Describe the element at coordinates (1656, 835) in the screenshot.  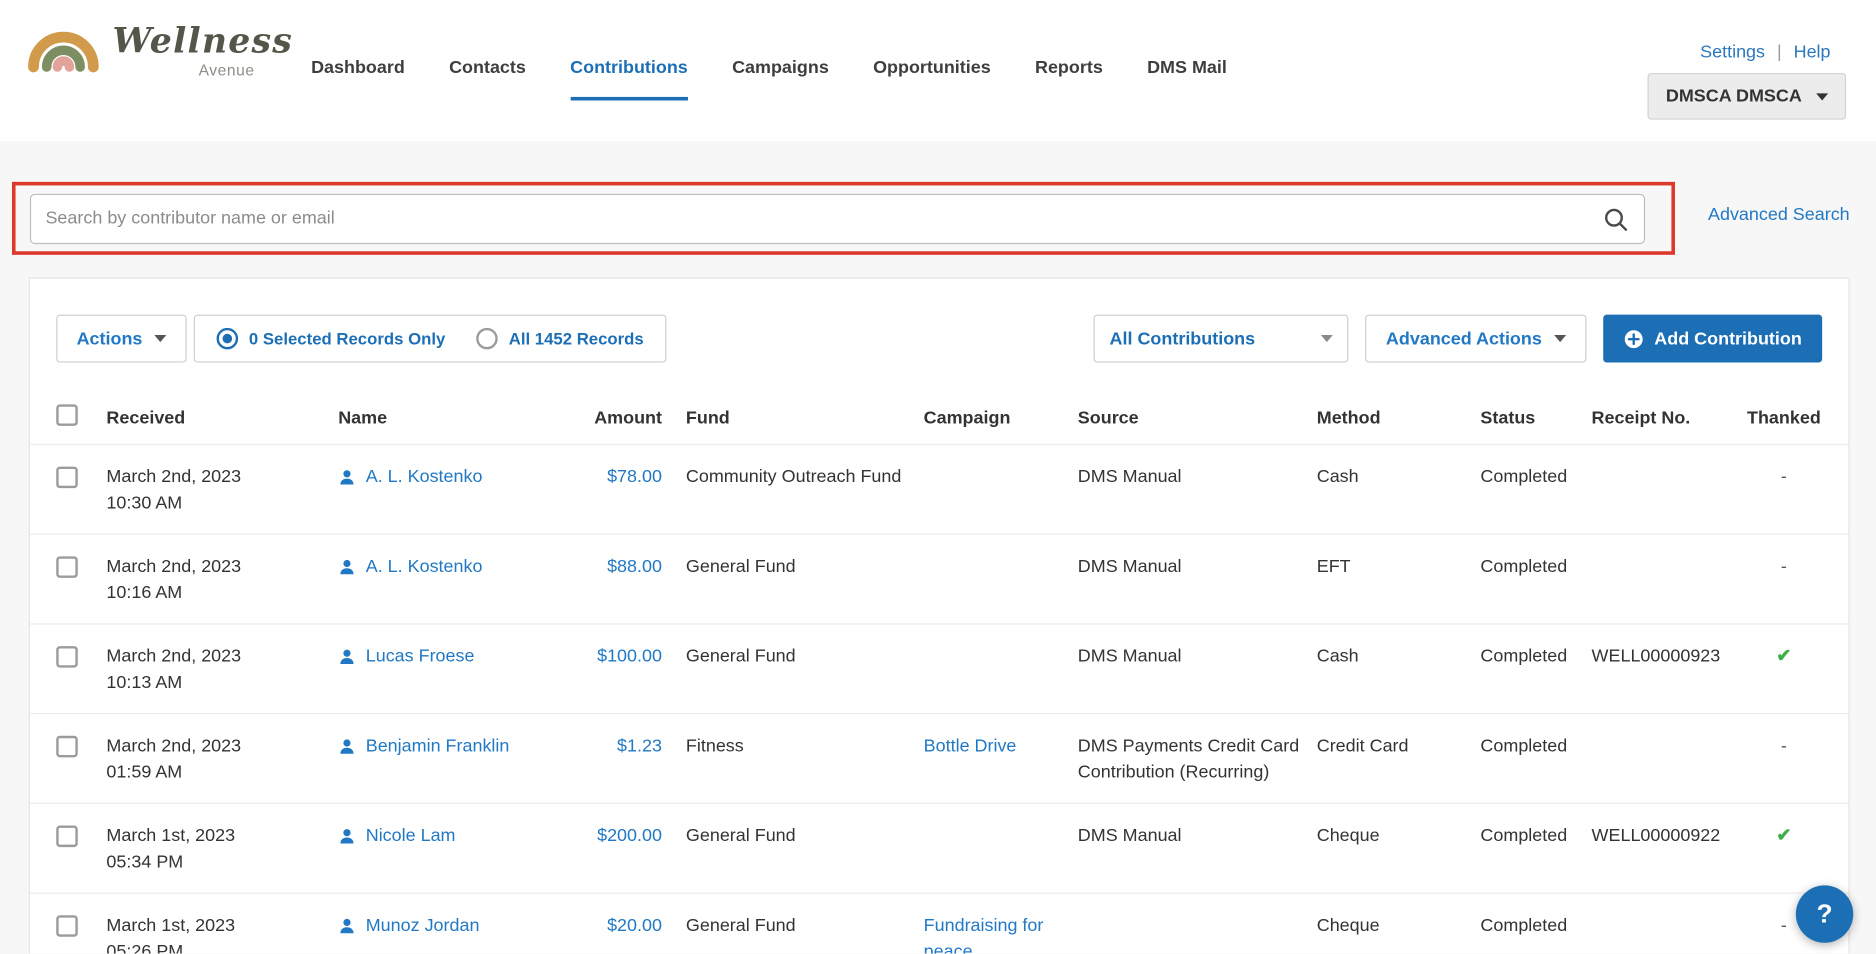
I see `receipt-cell: WELL00000922` at that location.